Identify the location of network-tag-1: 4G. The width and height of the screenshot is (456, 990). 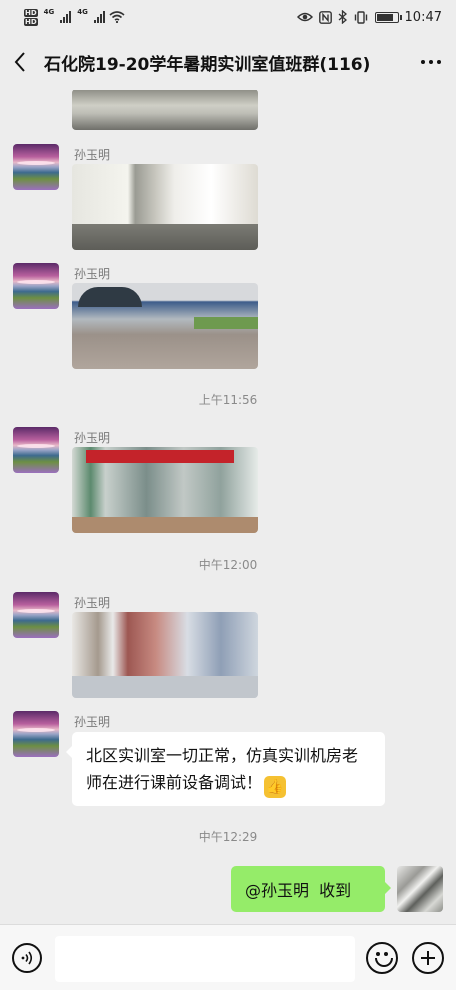
(49, 12).